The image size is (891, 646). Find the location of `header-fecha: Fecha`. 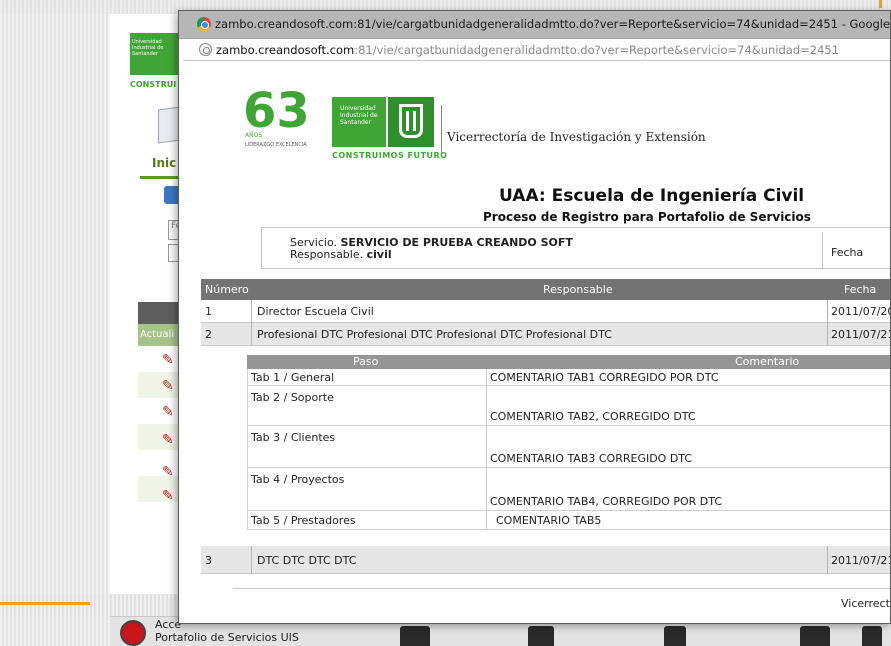

header-fecha: Fecha is located at coordinates (860, 289).